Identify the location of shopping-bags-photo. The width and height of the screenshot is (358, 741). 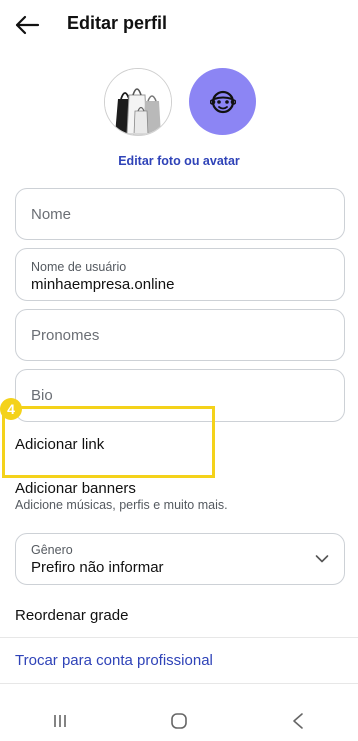
(138, 102).